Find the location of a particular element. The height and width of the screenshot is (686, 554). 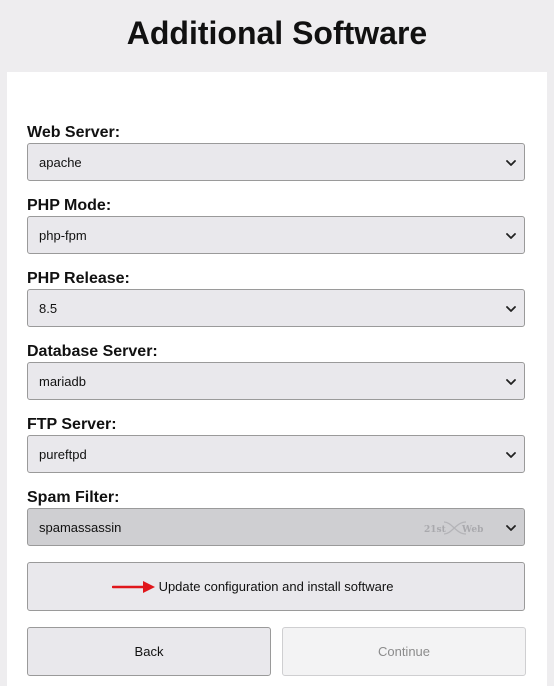

ftp-server-label: FTP Server: is located at coordinates (72, 424).